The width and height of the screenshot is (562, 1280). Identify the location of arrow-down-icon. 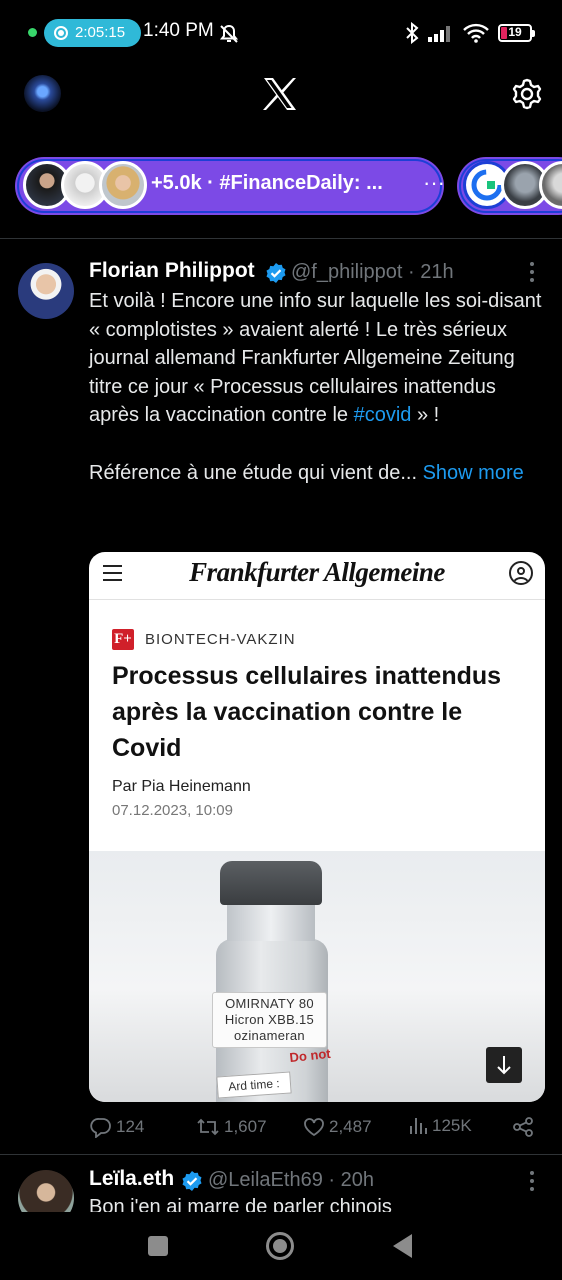
(504, 1065).